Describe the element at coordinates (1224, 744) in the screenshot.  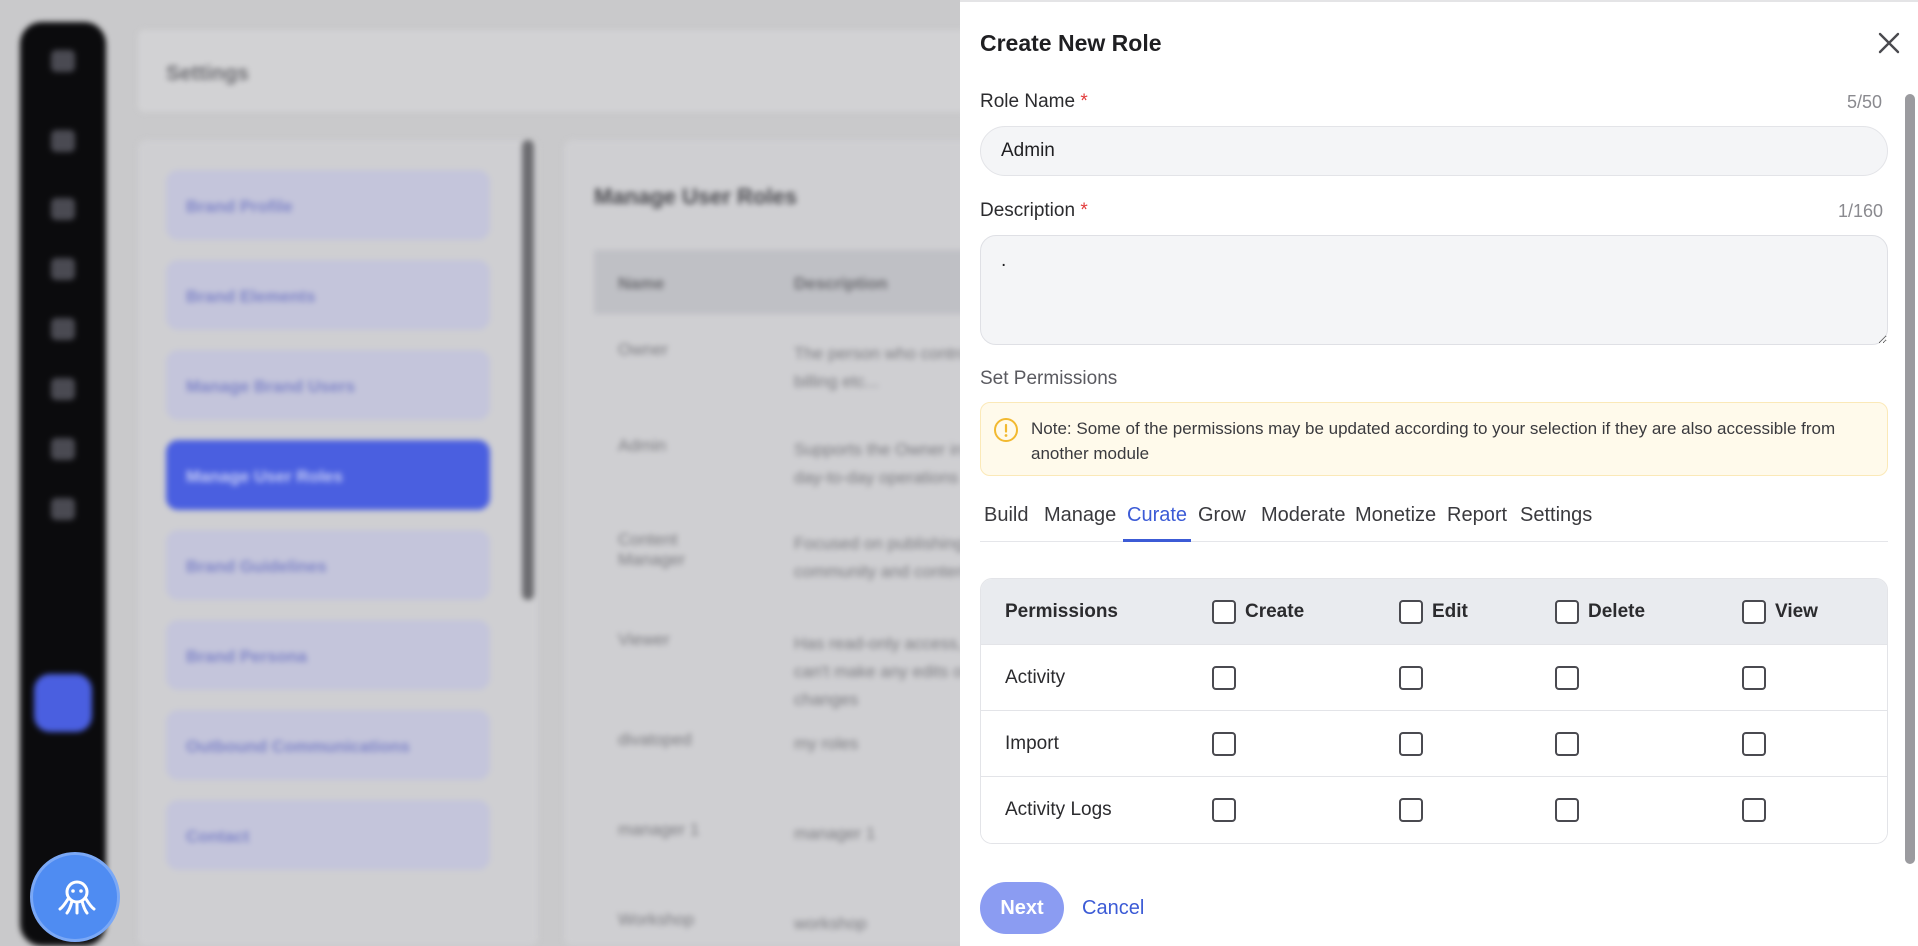
I see `import-create-checkbox` at that location.